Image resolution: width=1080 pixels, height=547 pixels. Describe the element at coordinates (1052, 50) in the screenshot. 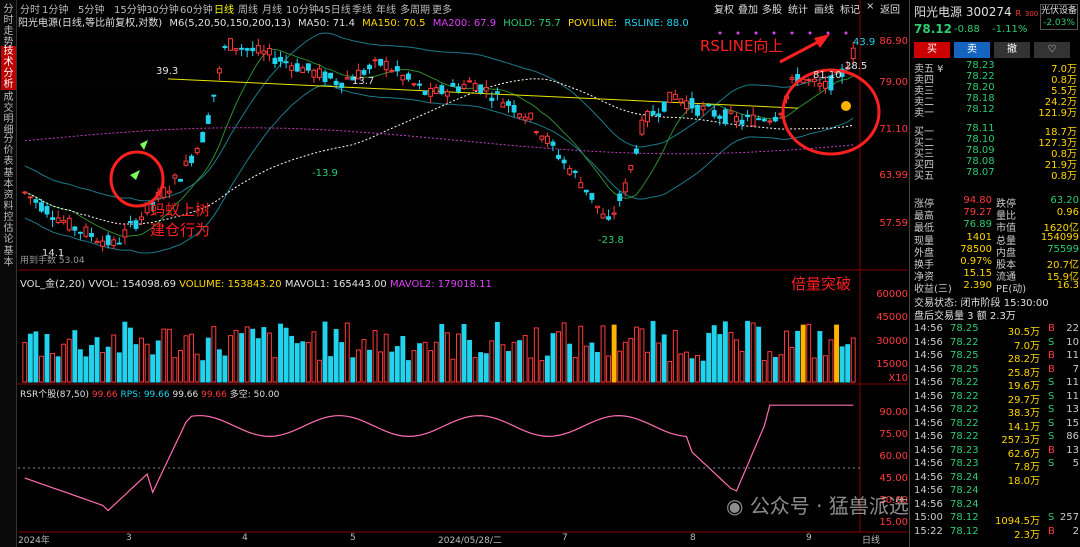

I see `favorite-icon: ♡` at that location.